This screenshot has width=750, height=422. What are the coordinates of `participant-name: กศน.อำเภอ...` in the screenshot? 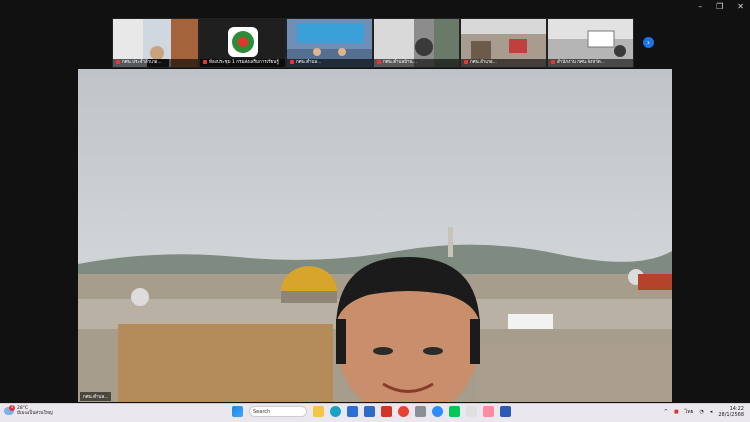 It's located at (483, 62).